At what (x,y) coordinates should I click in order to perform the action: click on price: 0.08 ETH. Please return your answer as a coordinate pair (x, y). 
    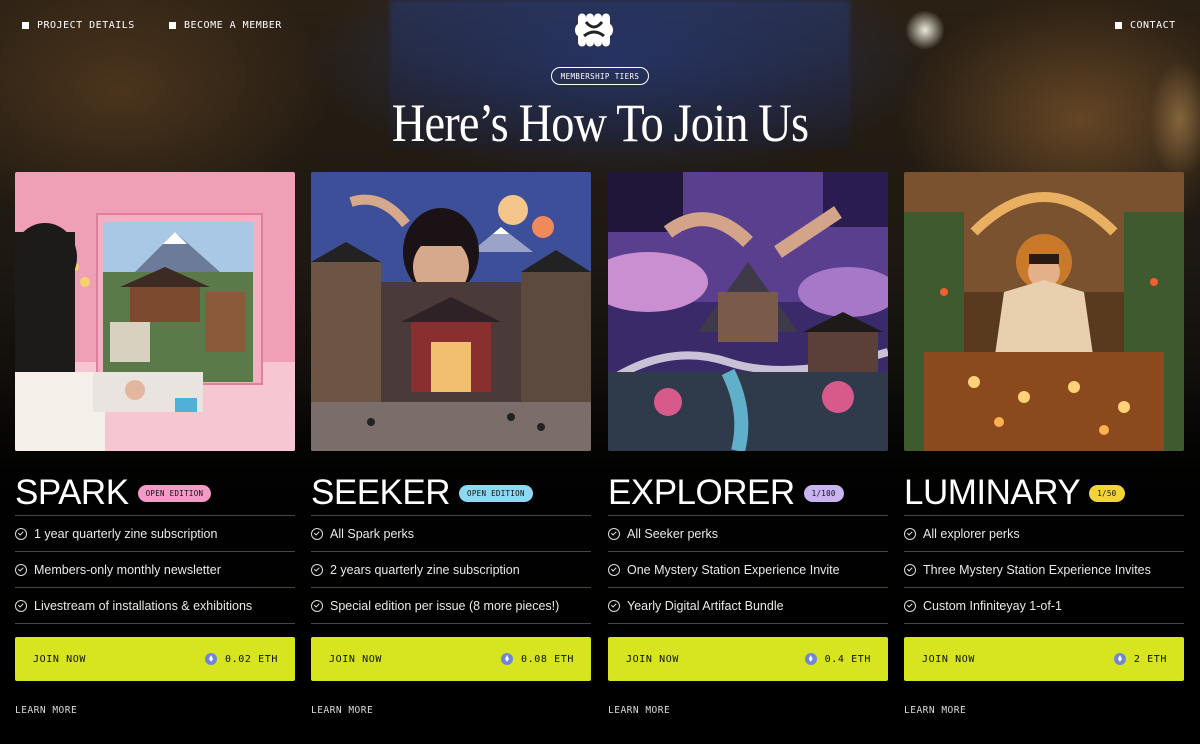
    Looking at the image, I should click on (537, 659).